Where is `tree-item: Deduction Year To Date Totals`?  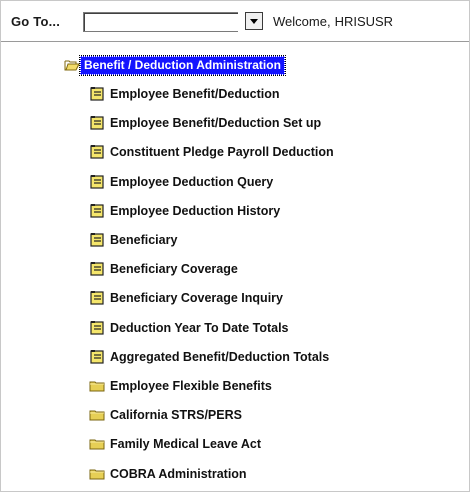 tree-item: Deduction Year To Date Totals is located at coordinates (189, 328).